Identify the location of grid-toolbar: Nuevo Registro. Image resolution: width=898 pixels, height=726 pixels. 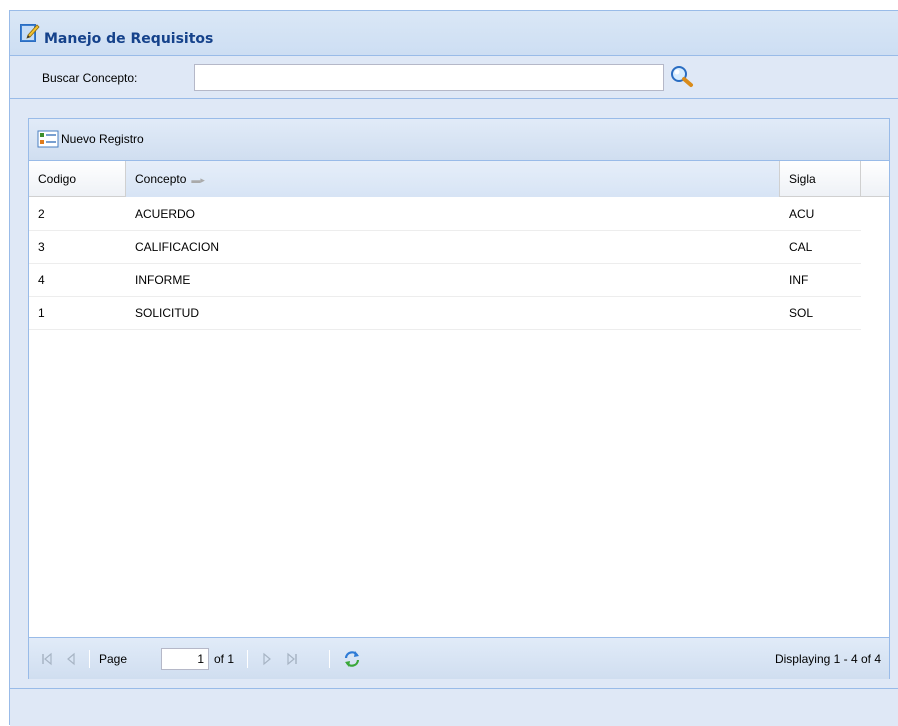
(459, 140).